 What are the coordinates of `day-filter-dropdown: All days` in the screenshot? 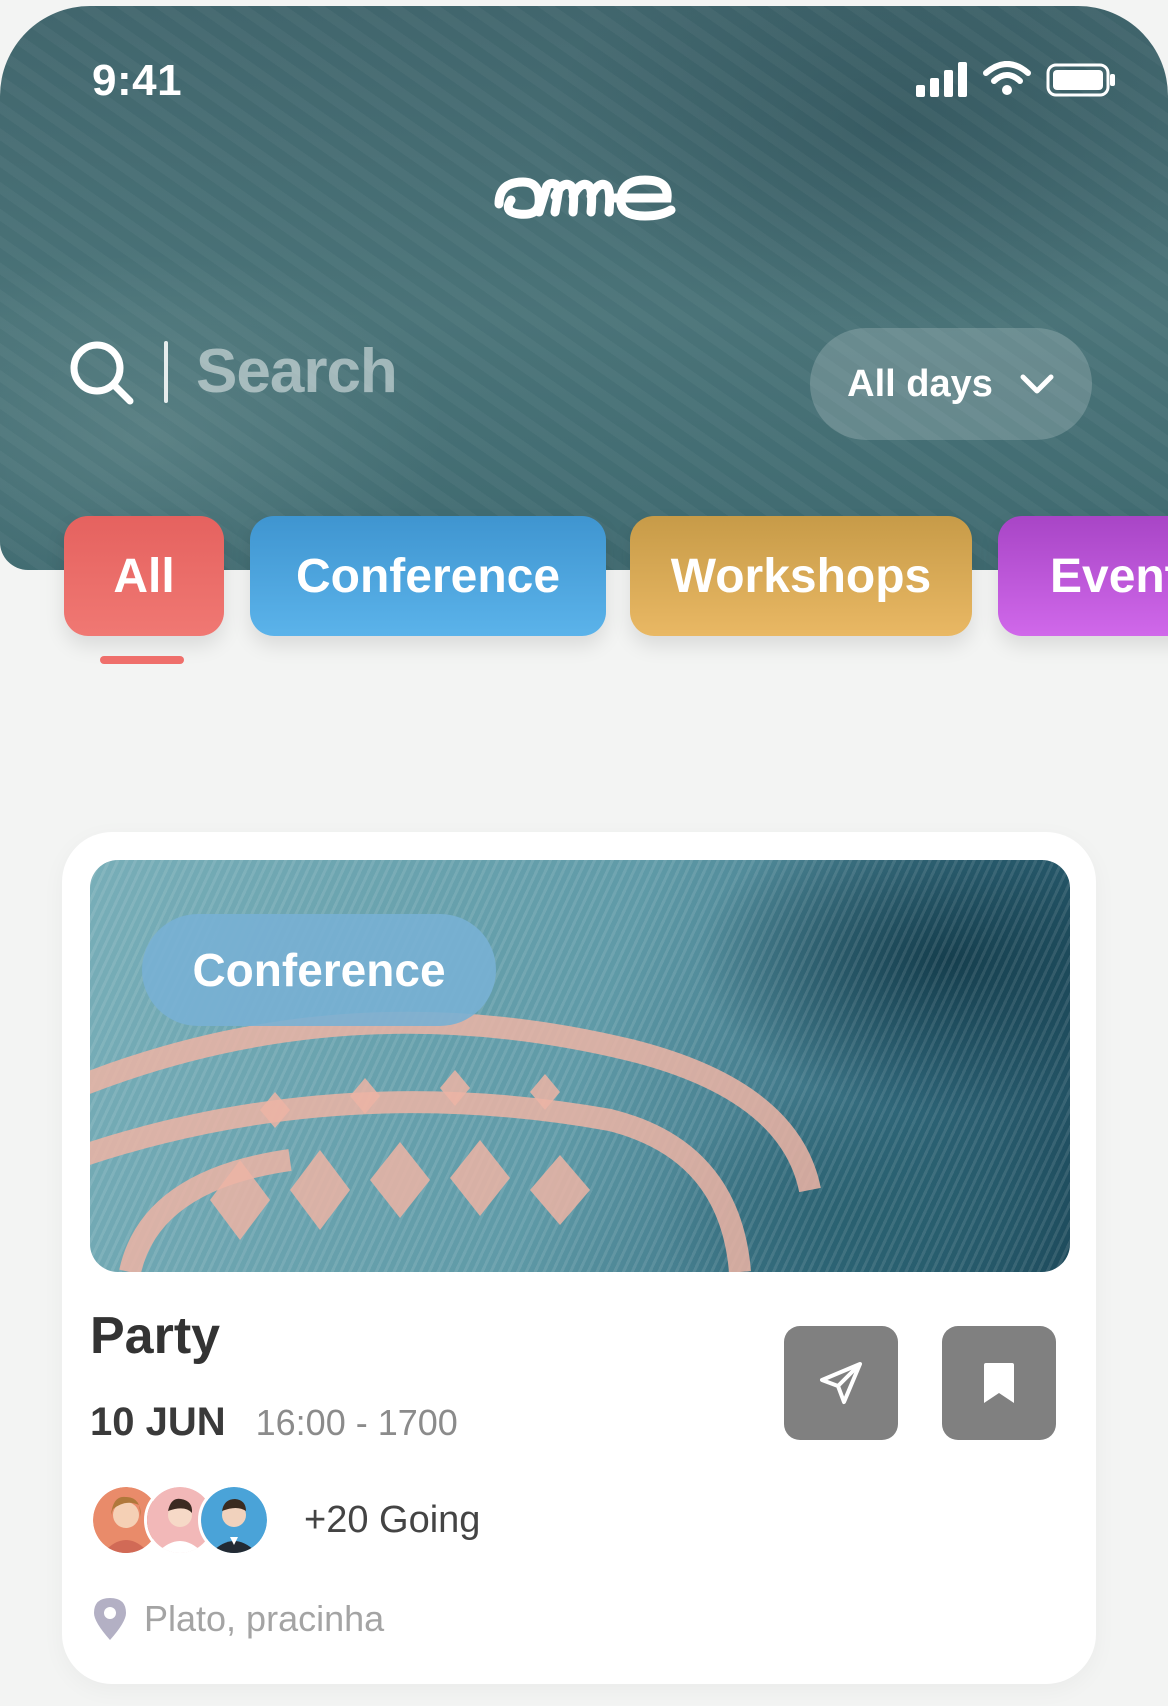 It's located at (951, 384).